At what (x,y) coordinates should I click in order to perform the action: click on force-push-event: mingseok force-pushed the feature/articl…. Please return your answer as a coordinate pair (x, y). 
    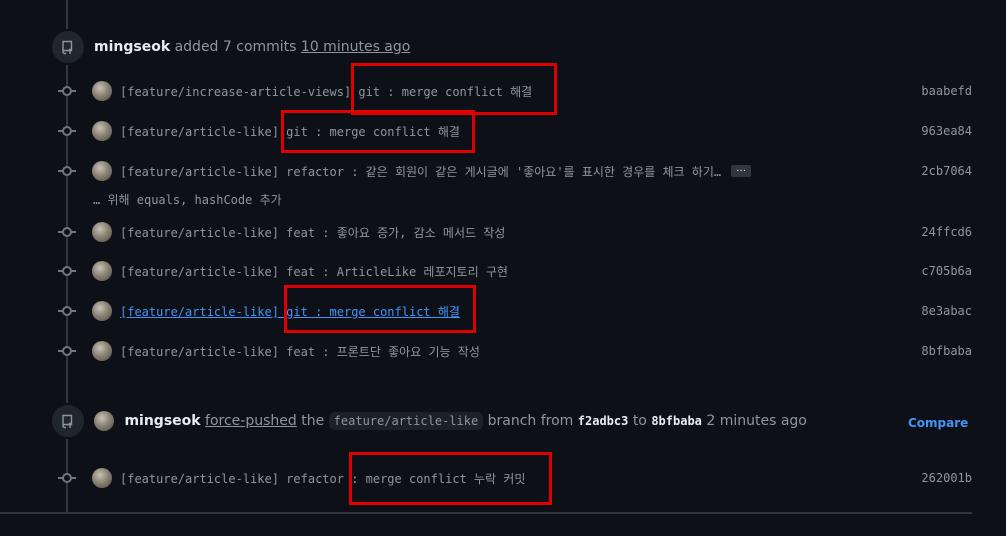
    Looking at the image, I should click on (428, 421).